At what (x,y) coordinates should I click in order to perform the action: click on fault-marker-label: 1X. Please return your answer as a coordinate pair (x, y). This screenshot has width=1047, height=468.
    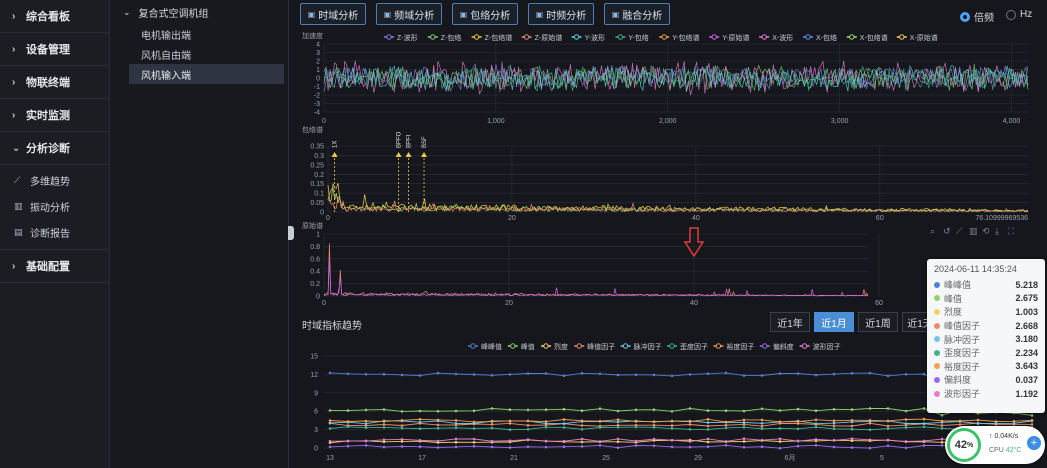
    Looking at the image, I should click on (336, 144).